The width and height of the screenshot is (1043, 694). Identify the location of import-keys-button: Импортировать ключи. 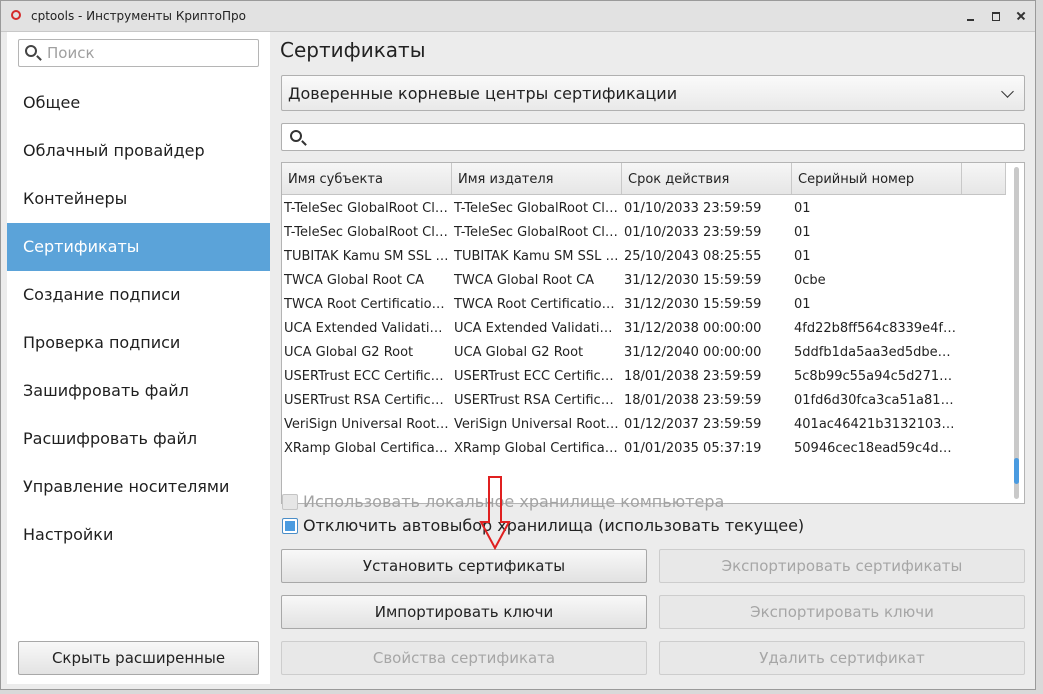
(464, 612).